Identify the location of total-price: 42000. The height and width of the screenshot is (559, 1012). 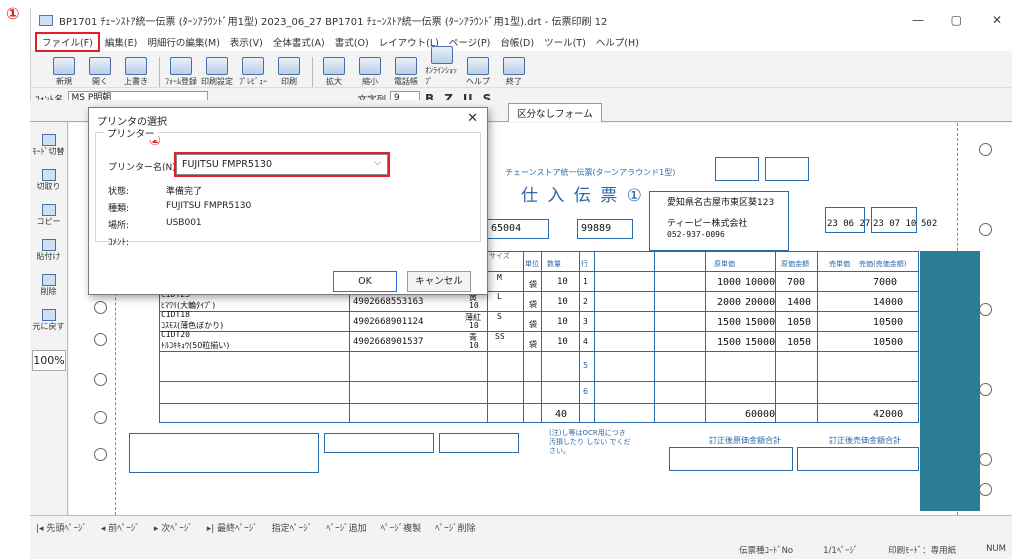
(888, 414).